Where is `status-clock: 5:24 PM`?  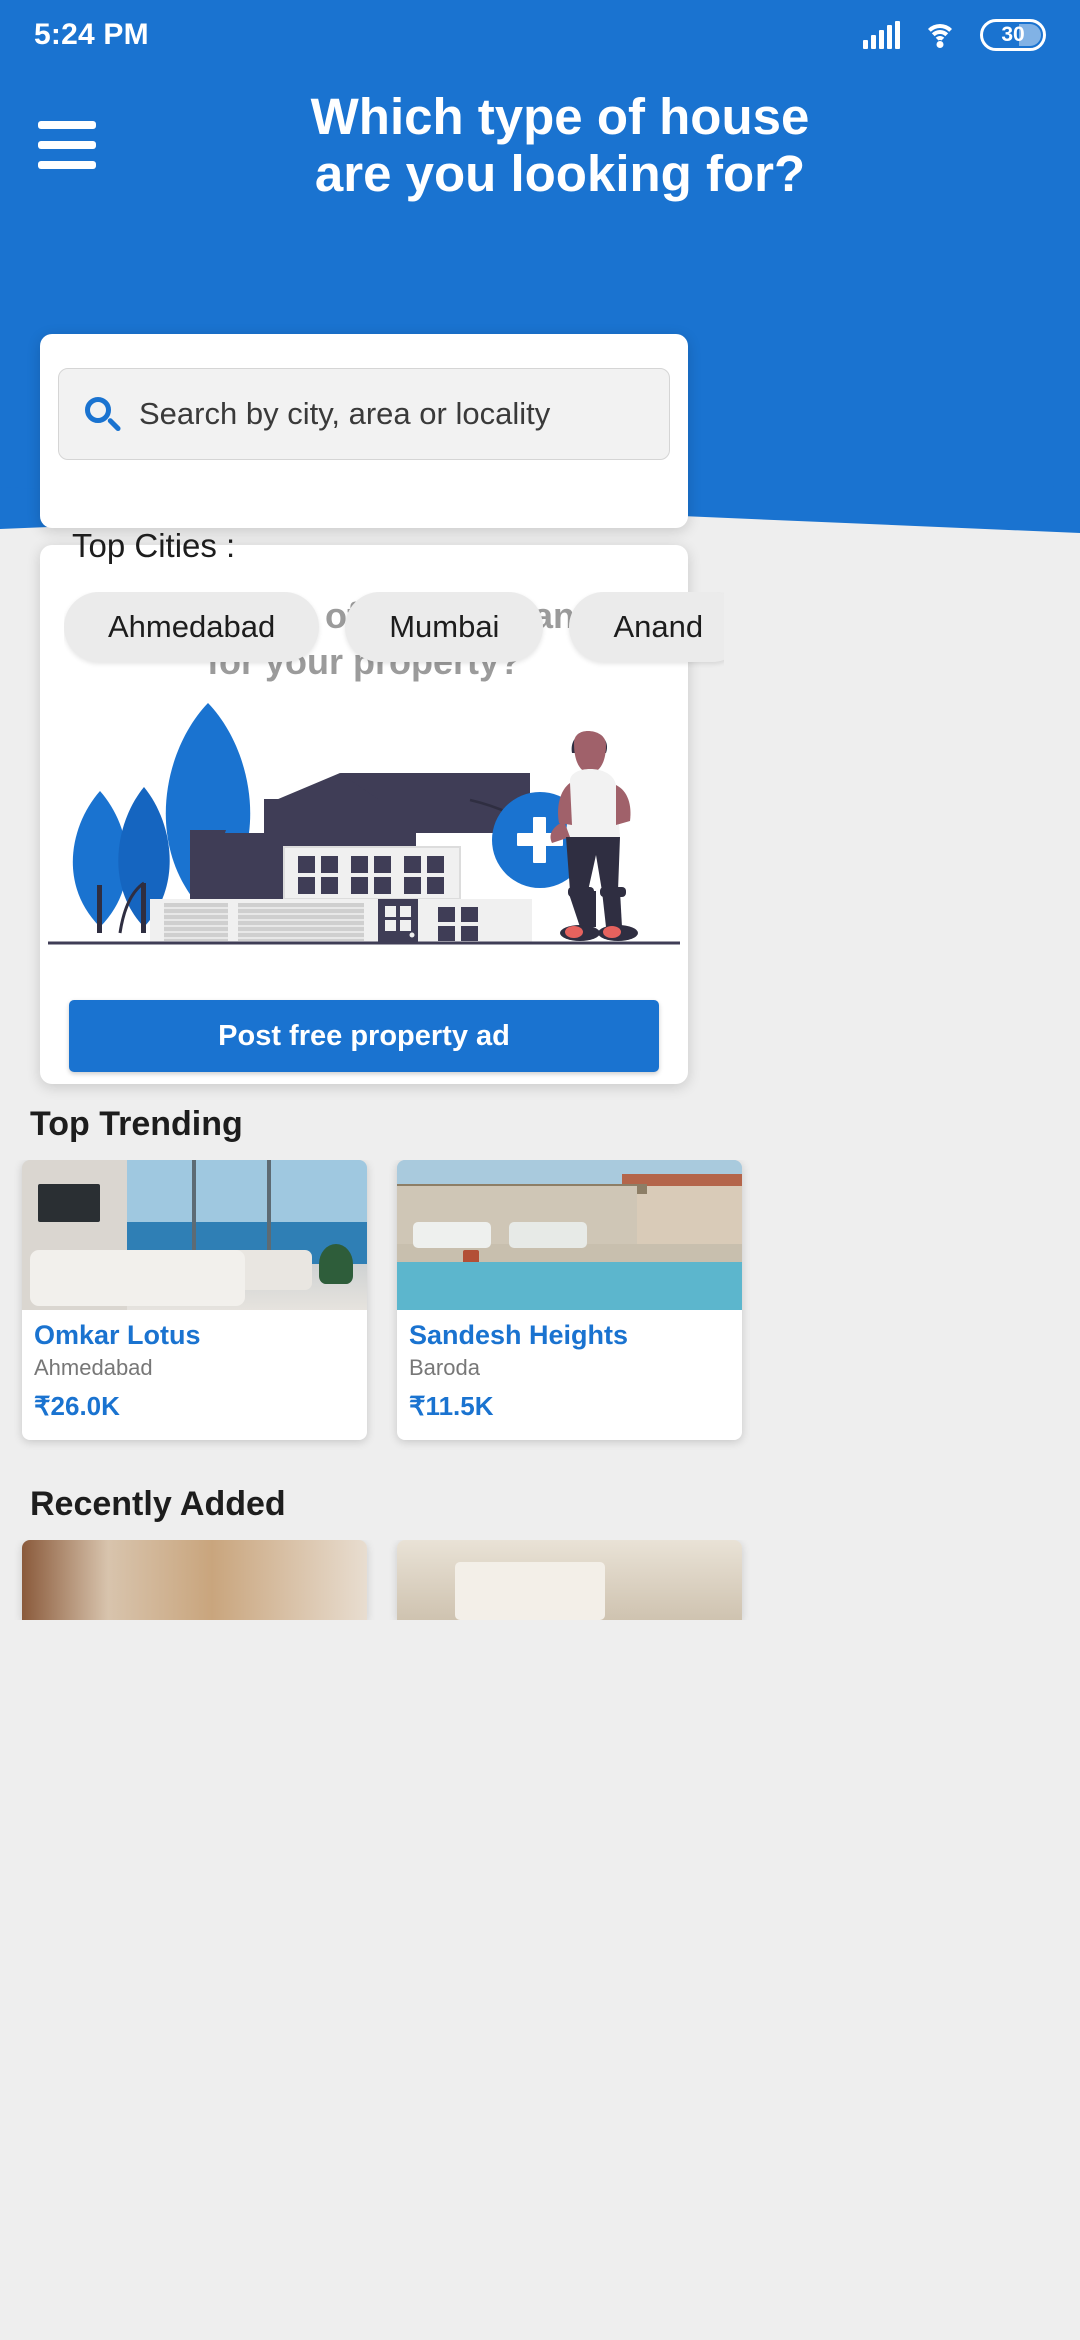 status-clock: 5:24 PM is located at coordinates (91, 34).